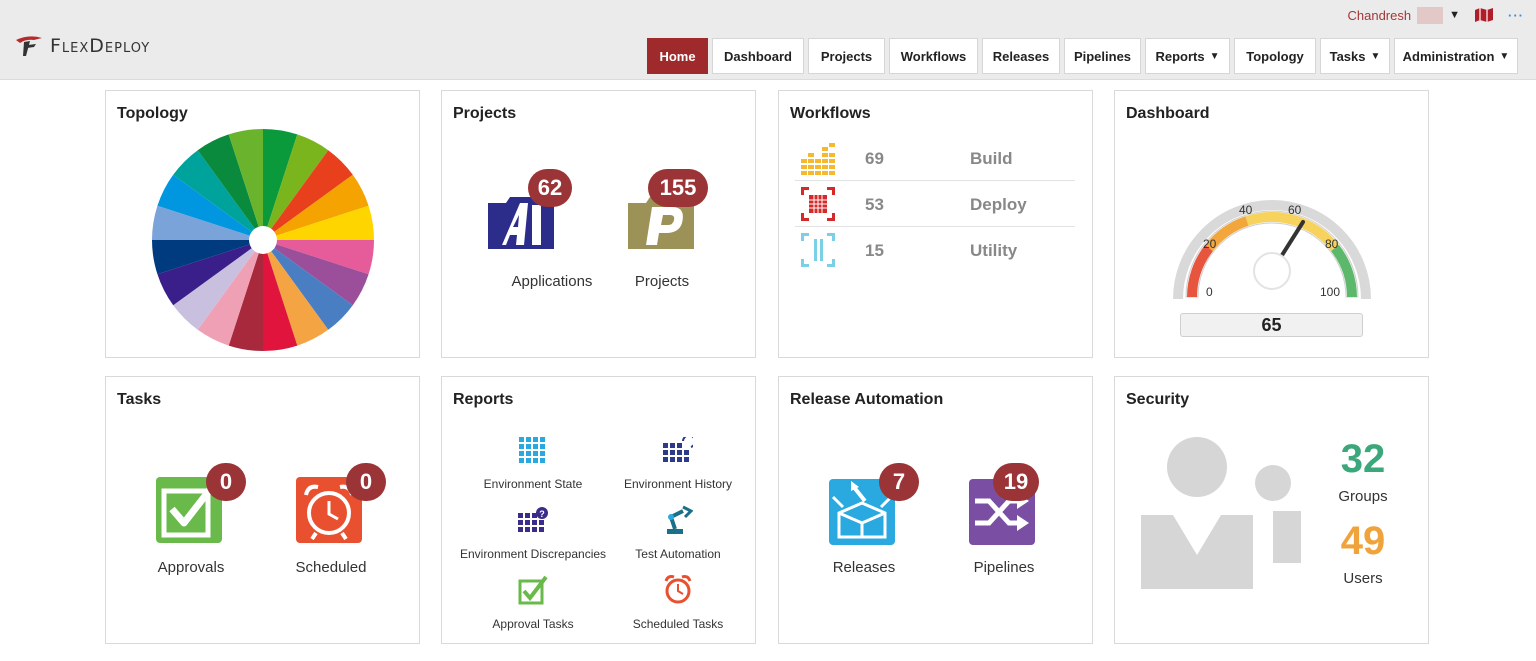 The image size is (1536, 661). I want to click on map-icon, so click(1484, 15).